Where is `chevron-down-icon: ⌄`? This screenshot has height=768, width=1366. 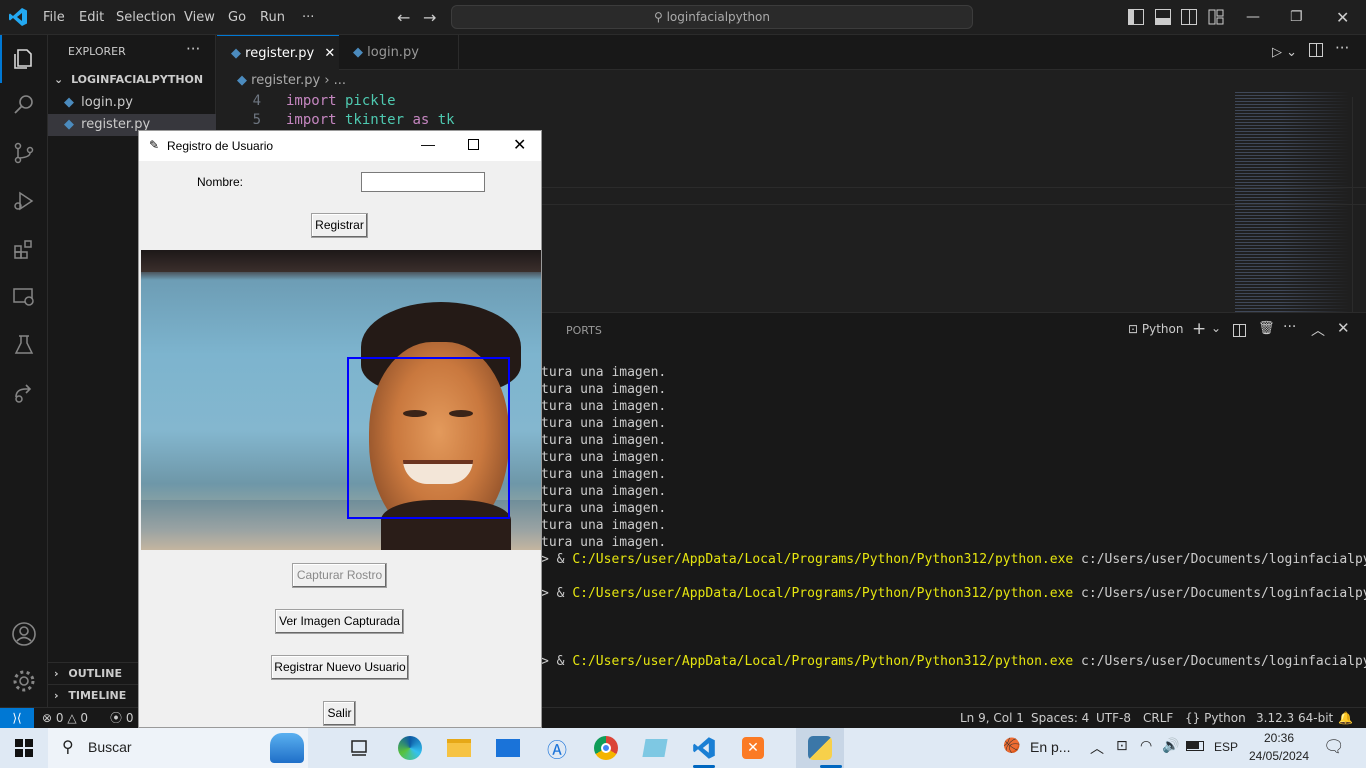
chevron-down-icon: ⌄ is located at coordinates (1216, 328).